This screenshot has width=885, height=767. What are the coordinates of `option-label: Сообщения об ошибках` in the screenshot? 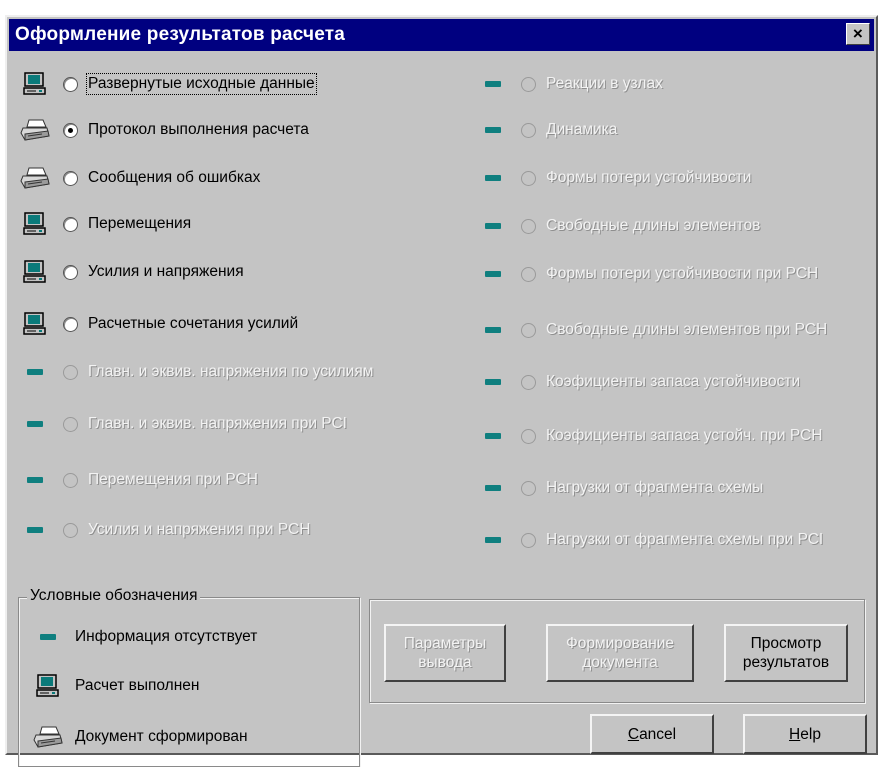 It's located at (174, 177).